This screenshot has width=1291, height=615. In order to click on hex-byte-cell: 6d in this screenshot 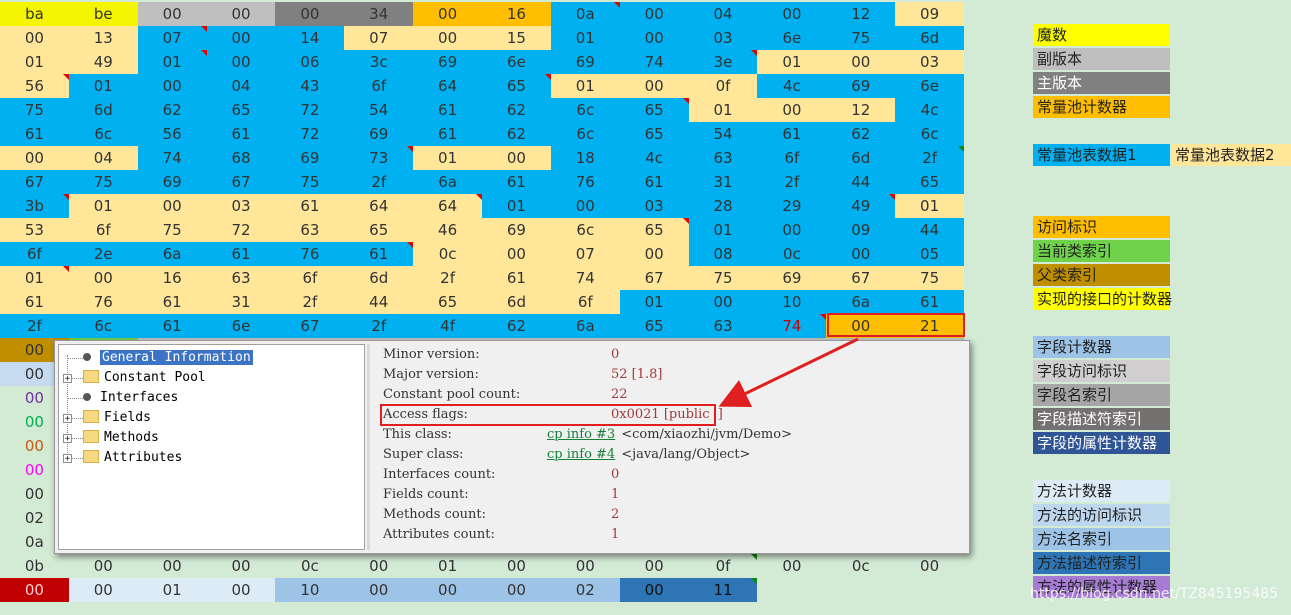, I will do `click(379, 278)`.